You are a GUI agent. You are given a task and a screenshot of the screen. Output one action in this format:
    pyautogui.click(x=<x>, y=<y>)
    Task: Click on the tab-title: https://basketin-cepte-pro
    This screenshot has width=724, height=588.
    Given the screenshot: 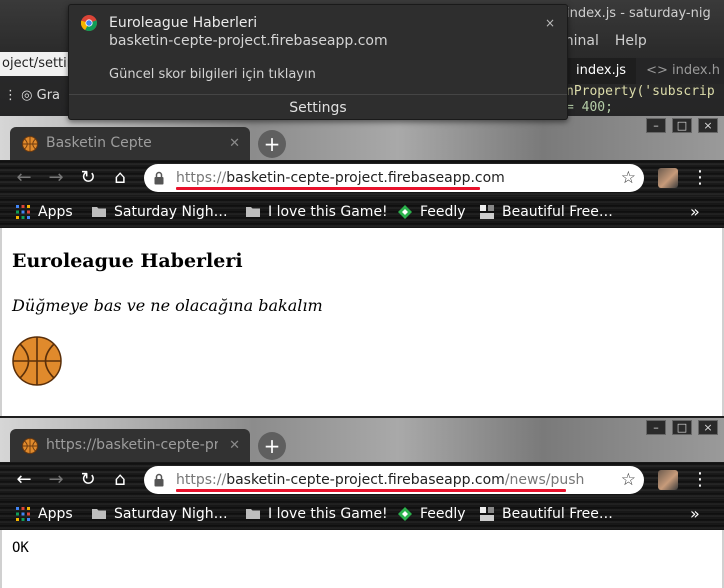 What is the action you would take?
    pyautogui.click(x=132, y=445)
    